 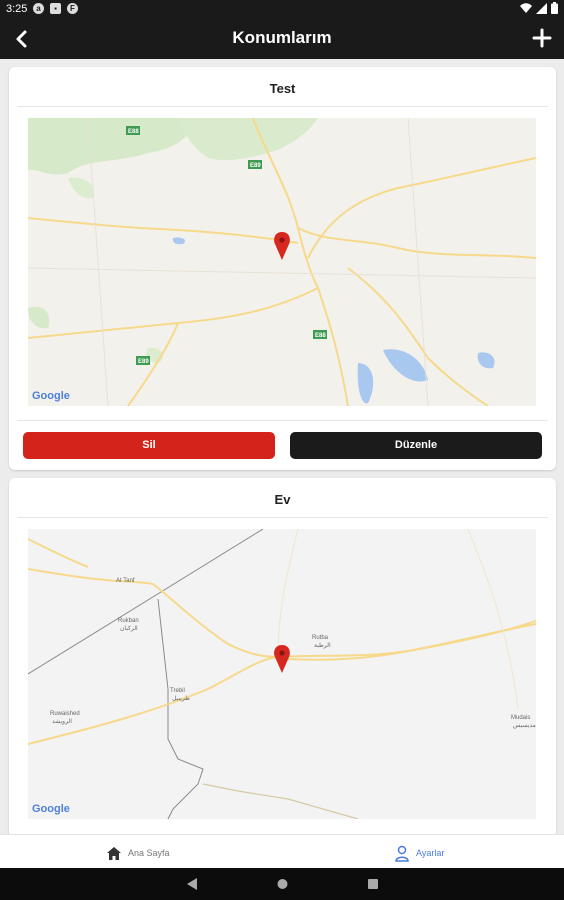 What do you see at coordinates (72, 8) in the screenshot?
I see `notification-icon-3: F` at bounding box center [72, 8].